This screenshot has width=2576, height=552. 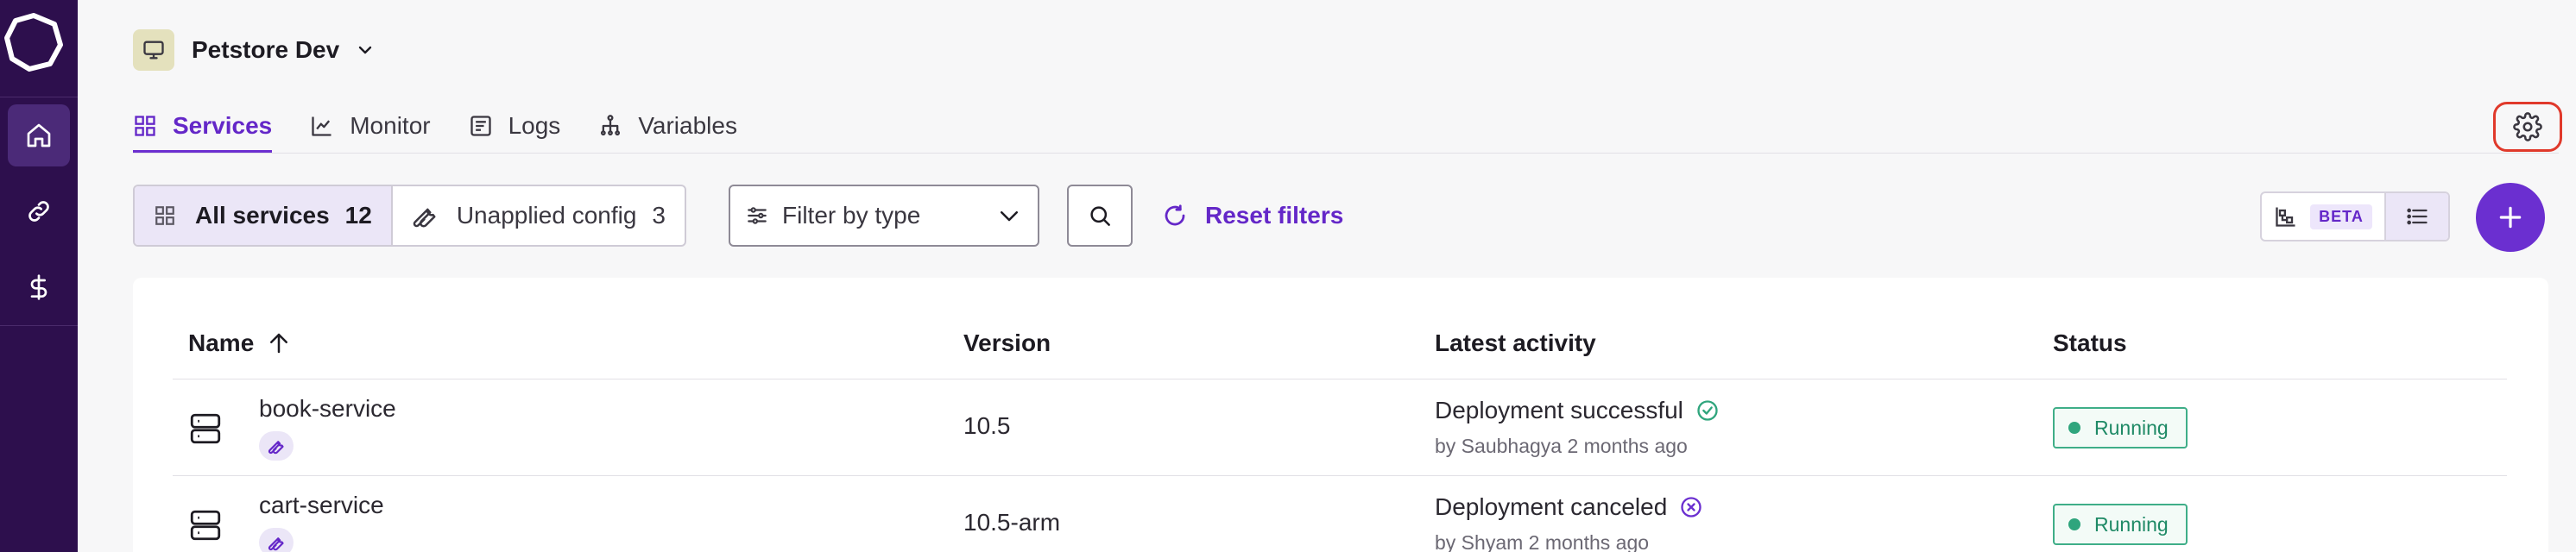 I want to click on home-icon, so click(x=39, y=135).